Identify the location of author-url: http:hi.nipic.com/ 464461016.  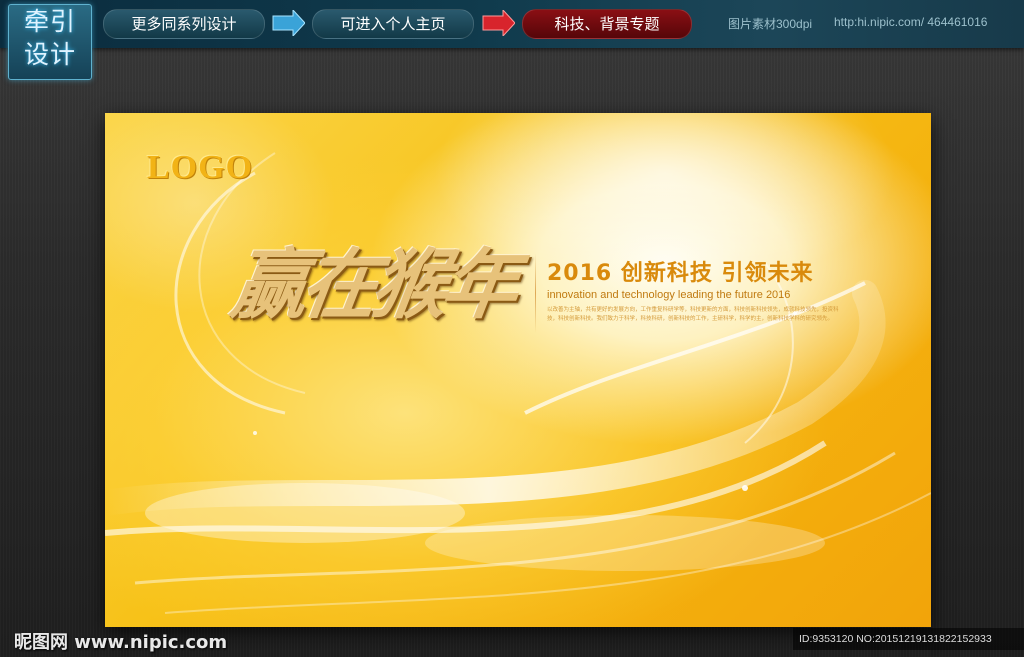
(910, 22).